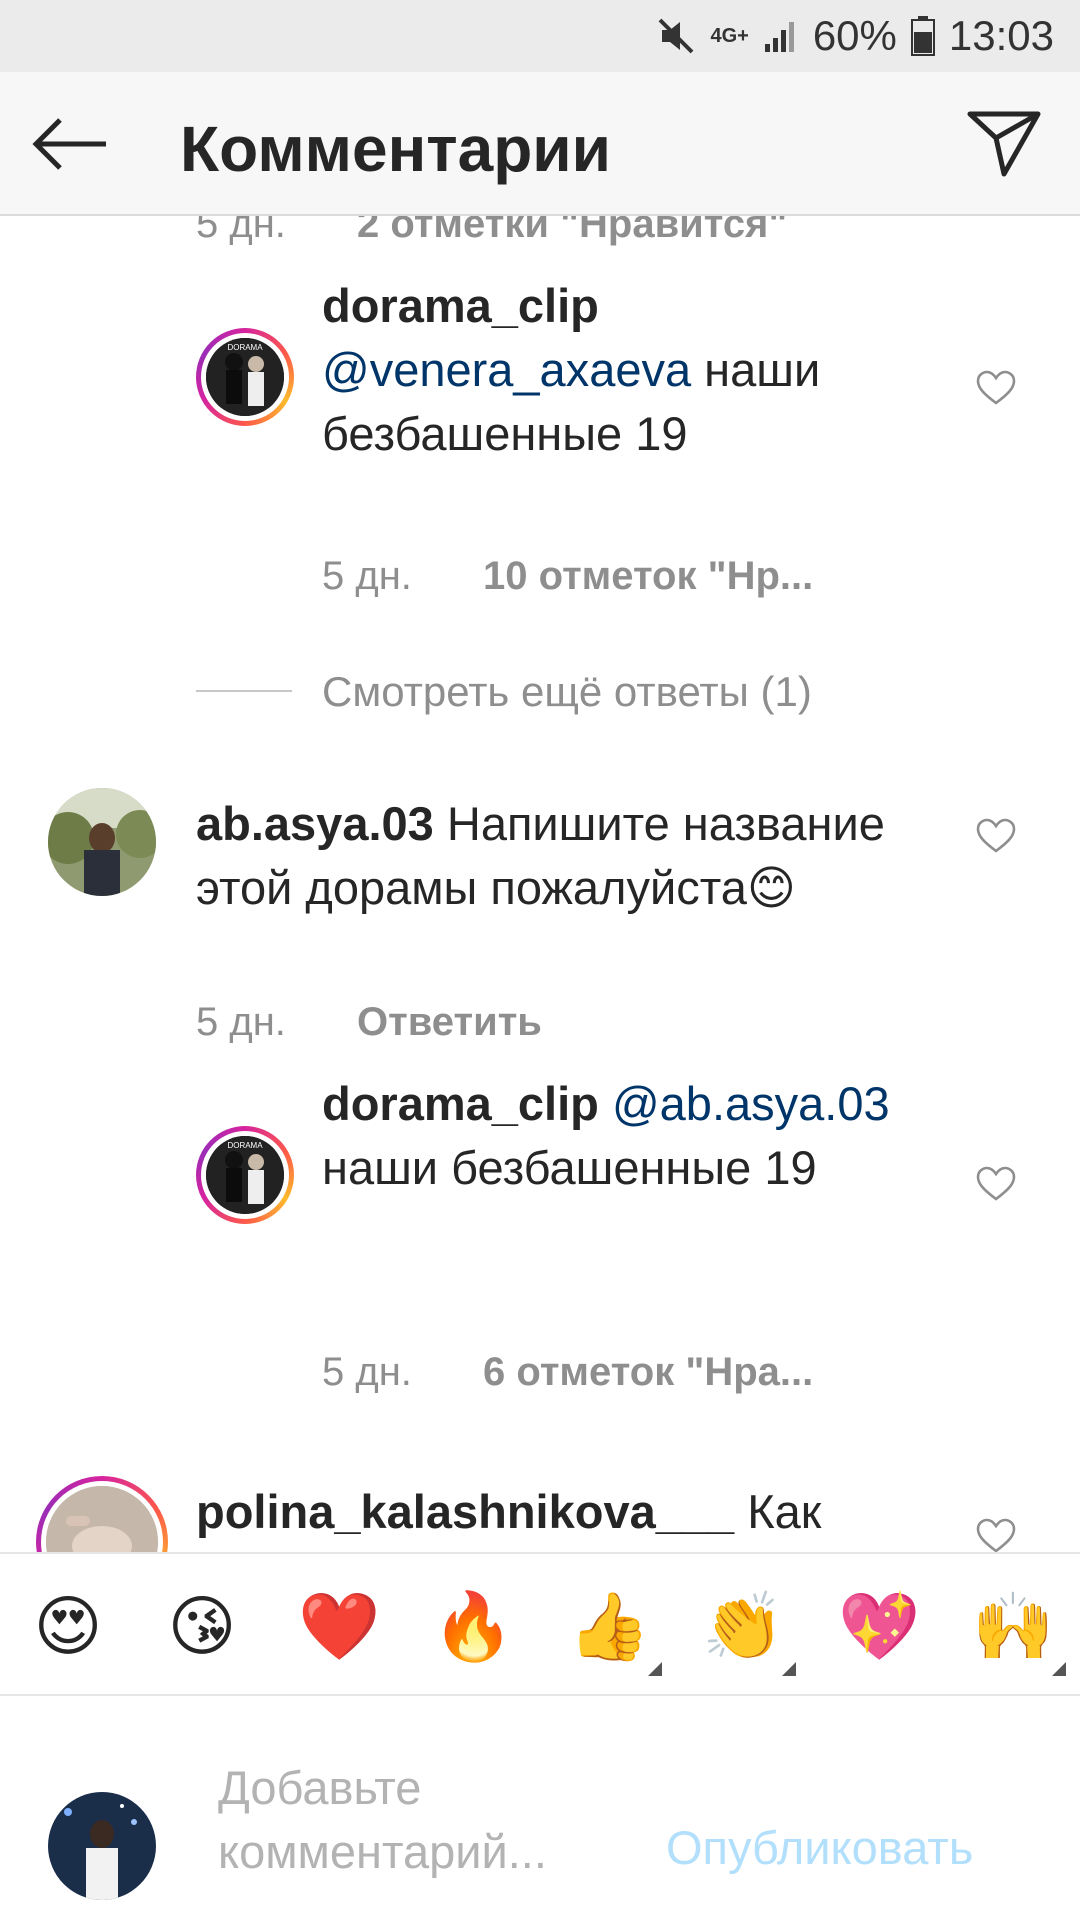 The width and height of the screenshot is (1080, 1920). I want to click on comment-meta: 5 дн. 2 отметки "Нравится", so click(491, 231).